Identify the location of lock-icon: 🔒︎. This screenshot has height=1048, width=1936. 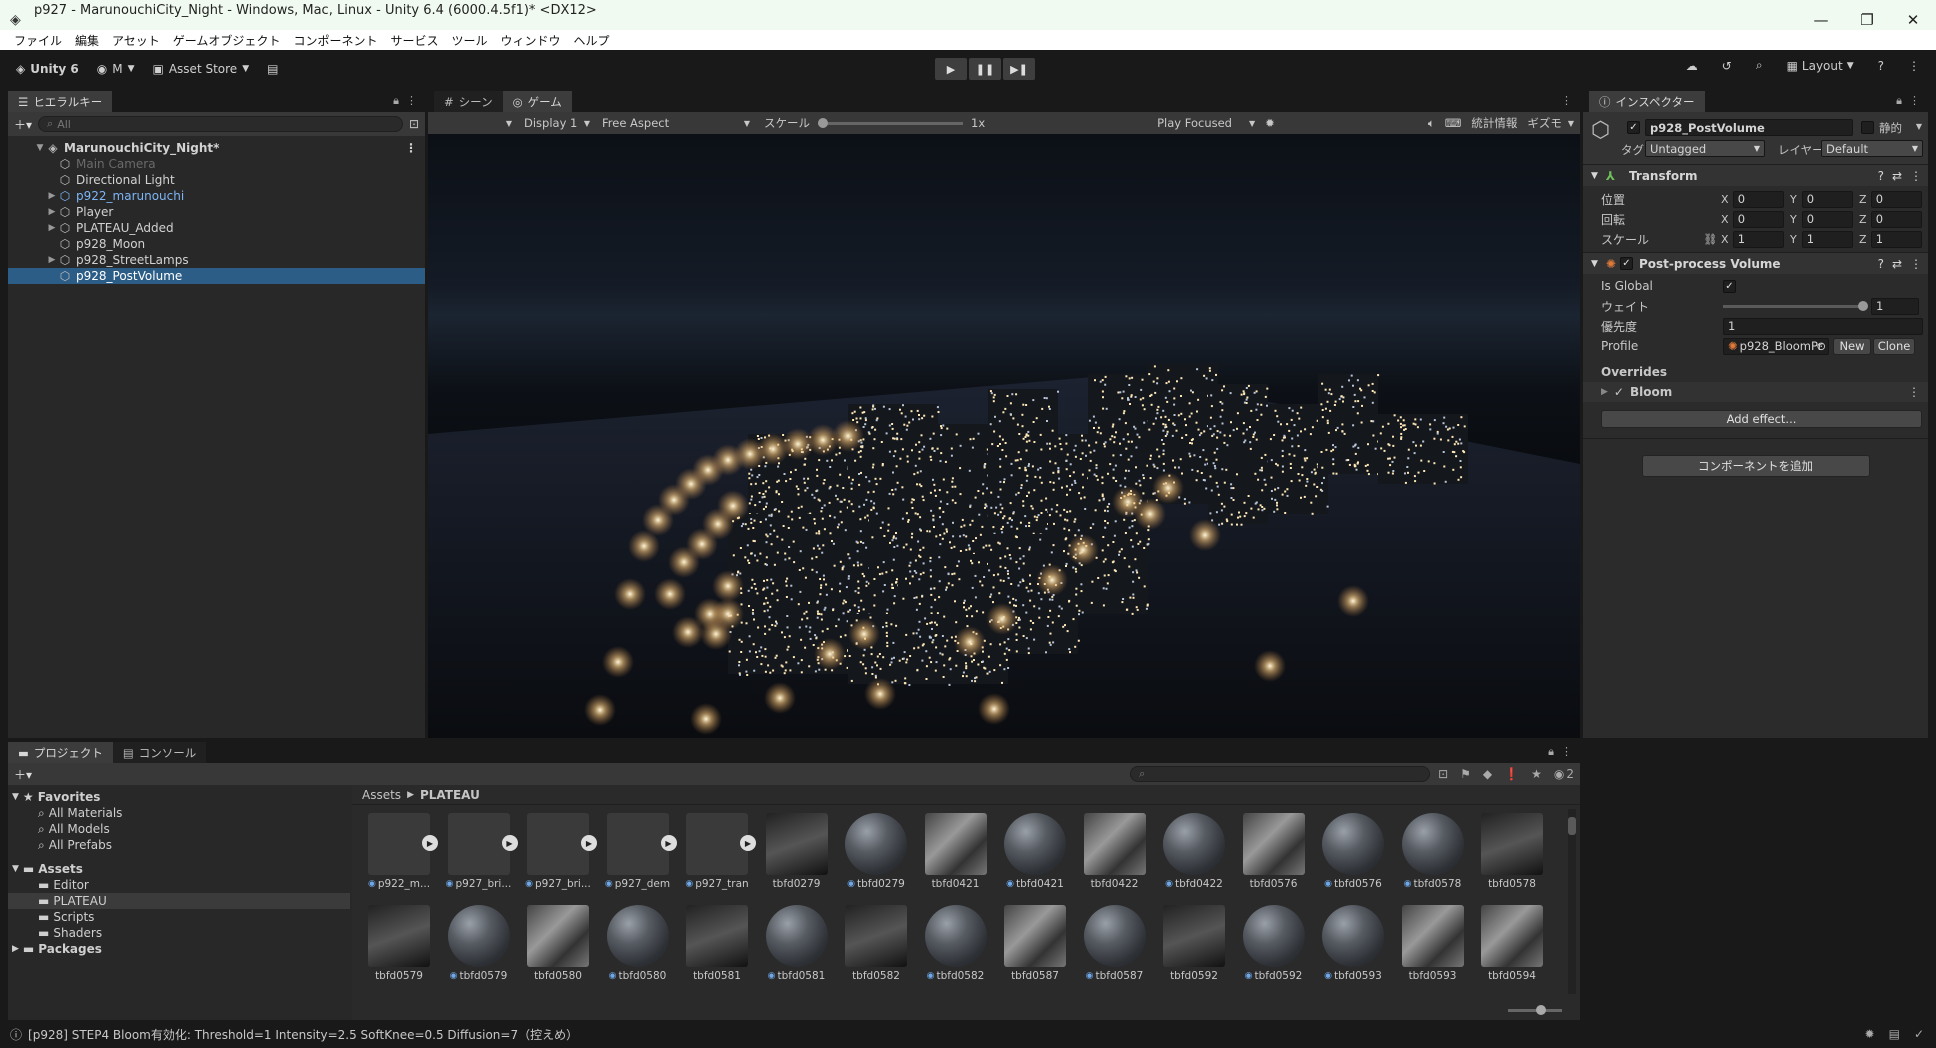
(1899, 101).